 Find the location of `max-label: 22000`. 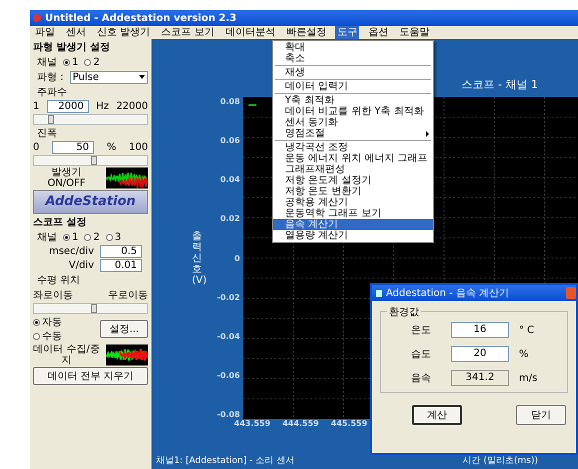

max-label: 22000 is located at coordinates (132, 106).